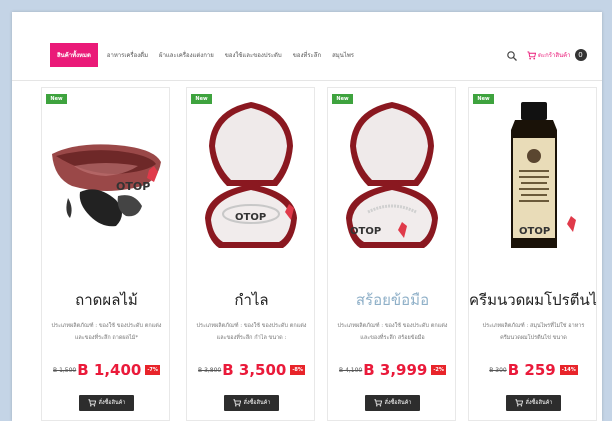 This screenshot has height=421, width=612. What do you see at coordinates (210, 370) in the screenshot?
I see `old-price: B 3,800` at bounding box center [210, 370].